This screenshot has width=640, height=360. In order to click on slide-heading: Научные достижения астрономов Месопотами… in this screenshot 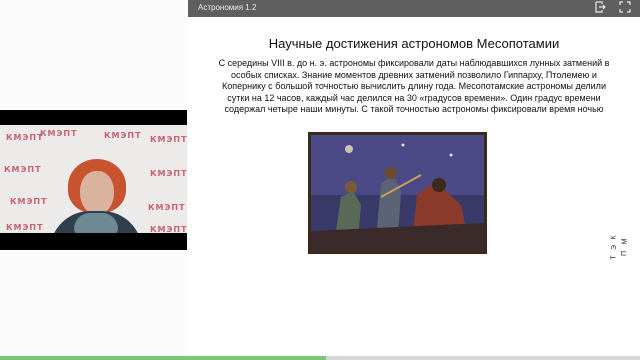, I will do `click(414, 43)`.